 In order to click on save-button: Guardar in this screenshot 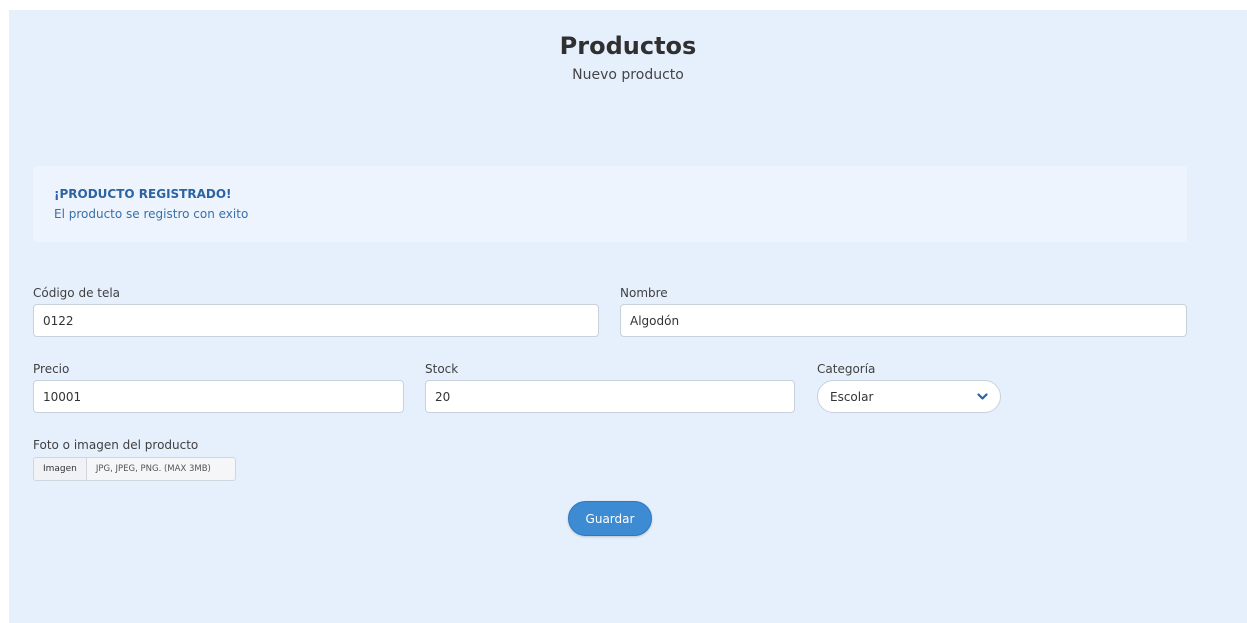, I will do `click(610, 518)`.